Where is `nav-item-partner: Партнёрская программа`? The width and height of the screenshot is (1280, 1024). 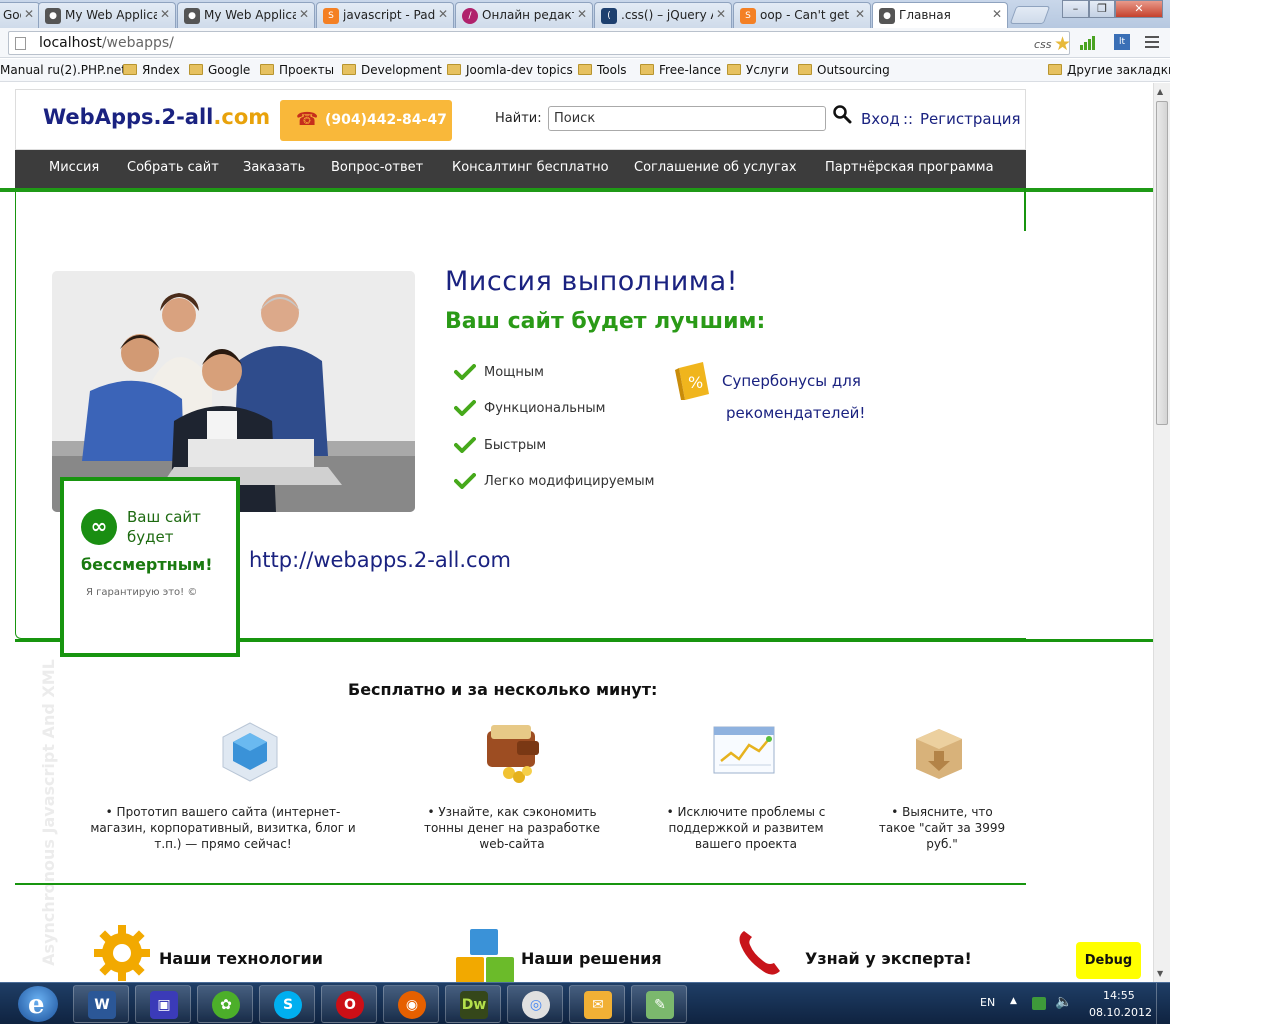
nav-item-partner: Партнёрская программа is located at coordinates (909, 167).